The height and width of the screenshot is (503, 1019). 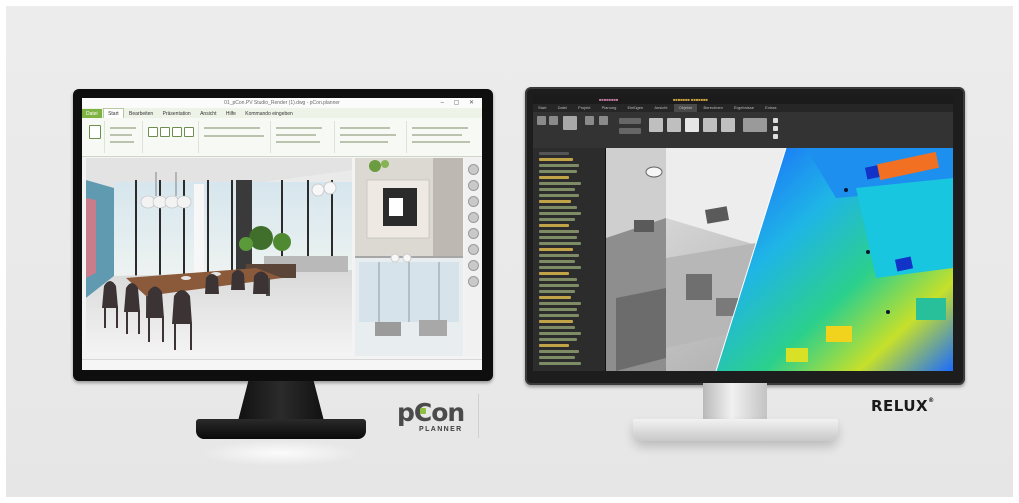 What do you see at coordinates (656, 125) in the screenshot?
I see `object-icon` at bounding box center [656, 125].